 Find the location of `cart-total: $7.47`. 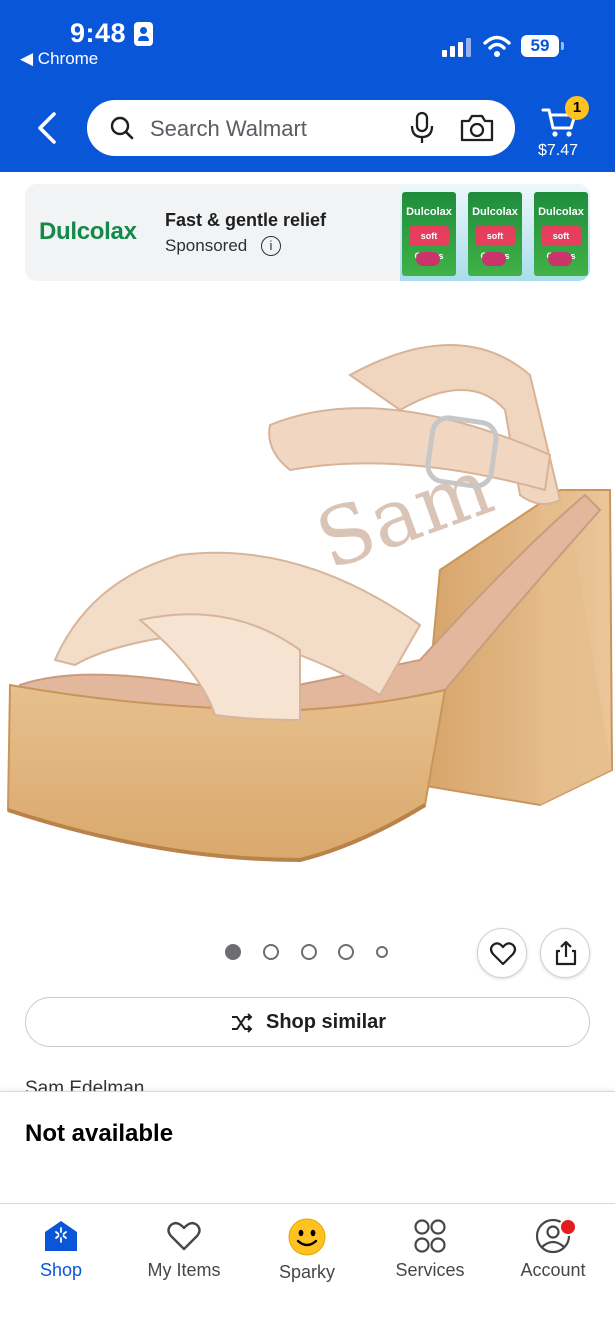

cart-total: $7.47 is located at coordinates (558, 151).